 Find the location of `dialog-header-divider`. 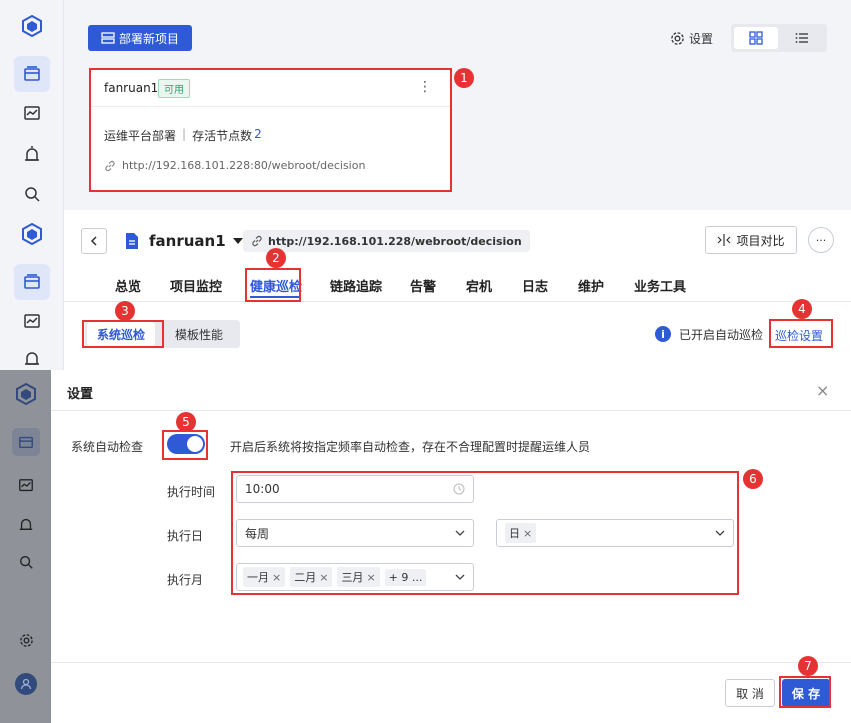

dialog-header-divider is located at coordinates (451, 410).